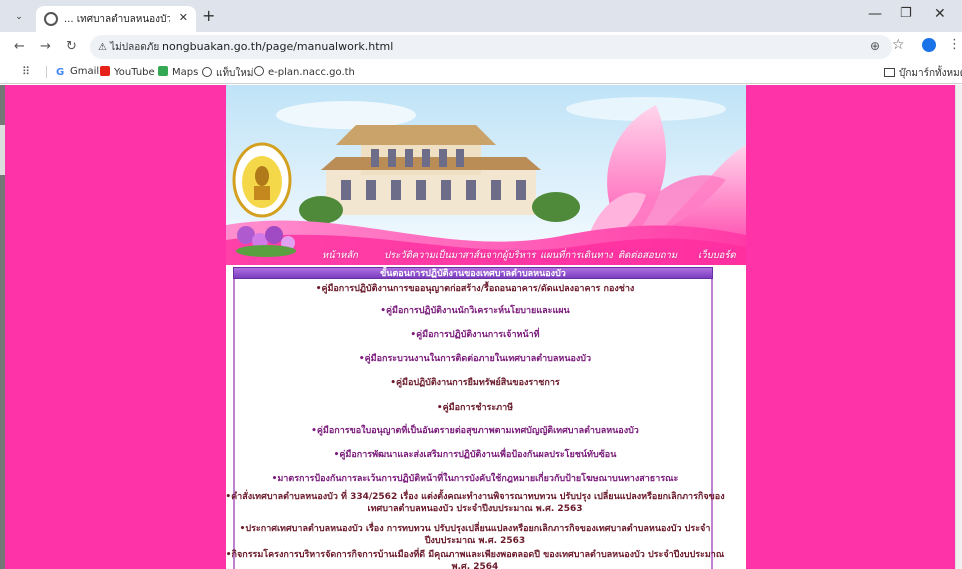 The image size is (962, 569). Describe the element at coordinates (473, 273) in the screenshot. I see `content-header: ขั้นตอนการปฏิบัติงานของเทศบาลตำบลหนองบัว` at that location.